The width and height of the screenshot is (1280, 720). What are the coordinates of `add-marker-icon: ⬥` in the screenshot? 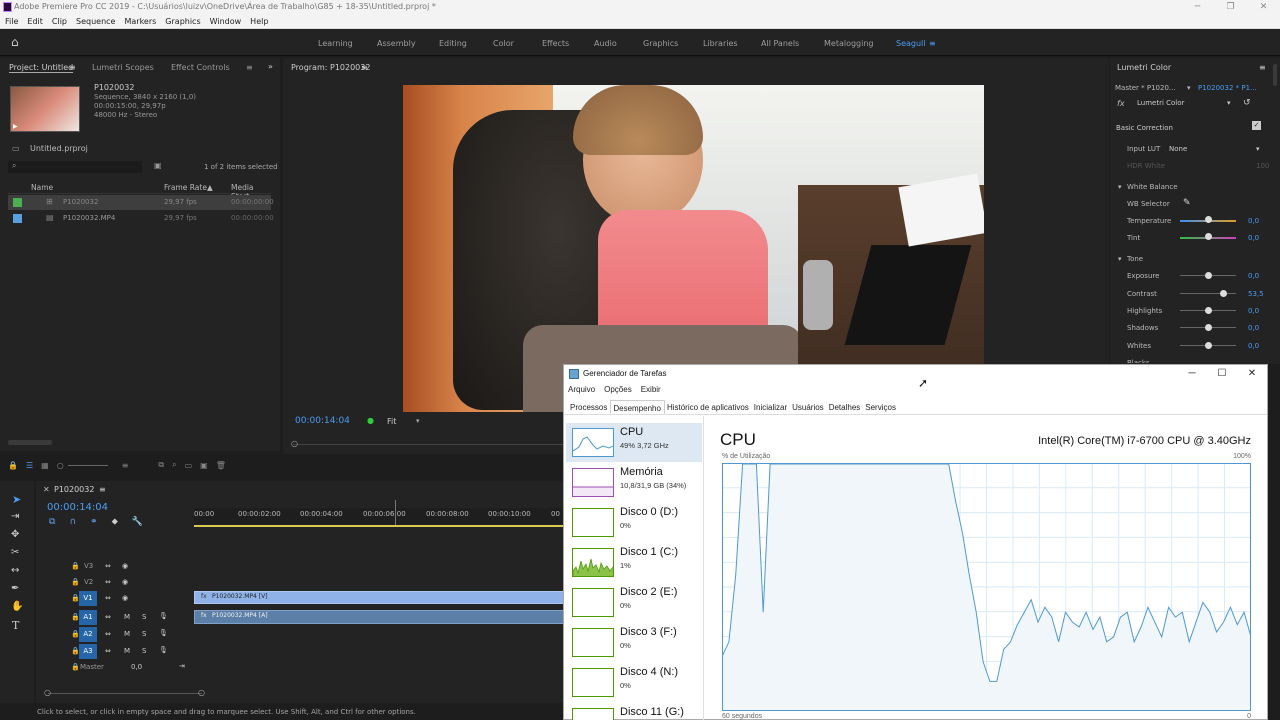 It's located at (115, 522).